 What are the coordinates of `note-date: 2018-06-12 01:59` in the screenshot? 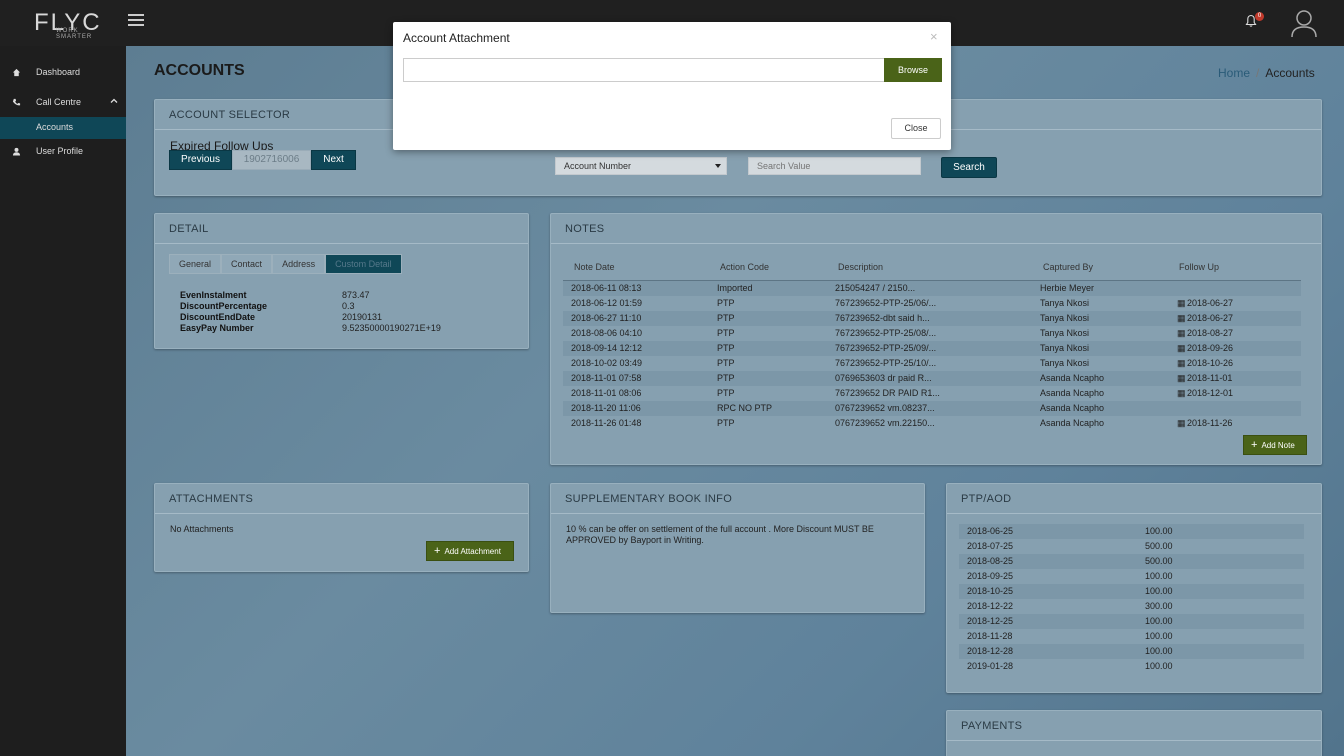 It's located at (607, 303).